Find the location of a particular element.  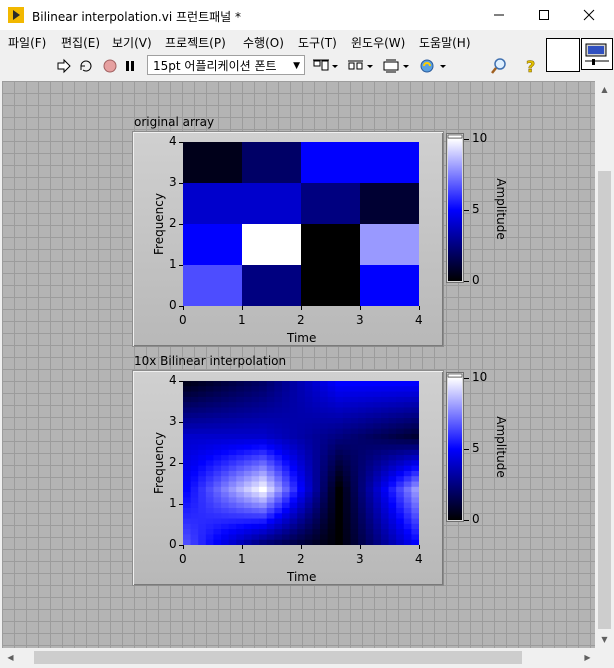

vertical-scroll-thumb is located at coordinates (604, 400).